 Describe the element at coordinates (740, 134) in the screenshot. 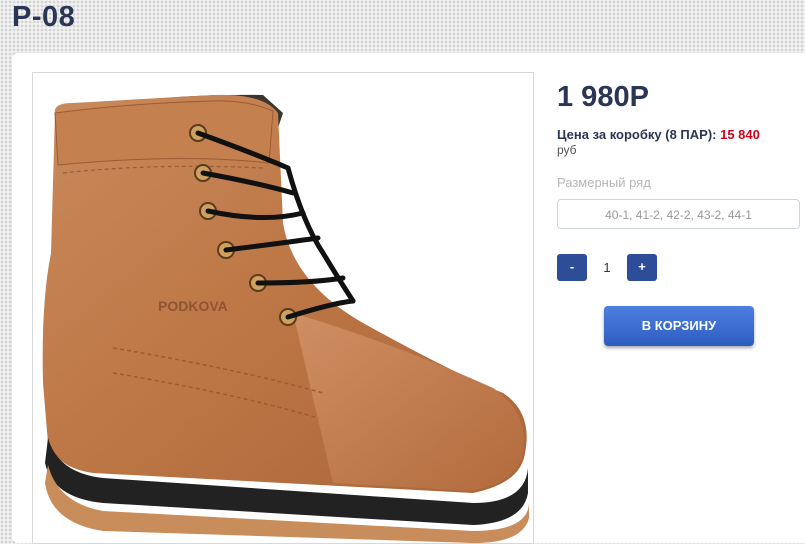

I see `box-price-value: 15 840` at that location.